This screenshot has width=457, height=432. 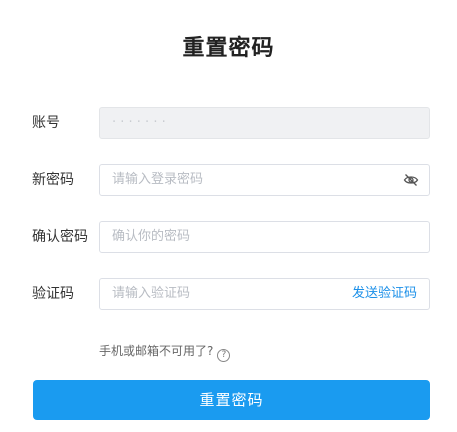 I want to click on account-unavailable-link: 手机或邮箱不可用了??, so click(x=165, y=352).